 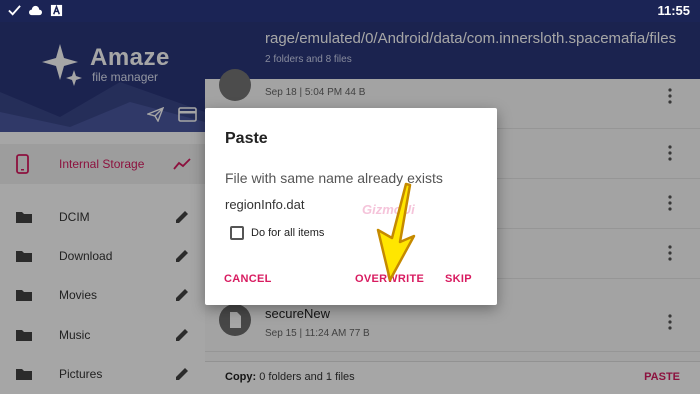 I want to click on dialog-title: Paste, so click(x=246, y=138).